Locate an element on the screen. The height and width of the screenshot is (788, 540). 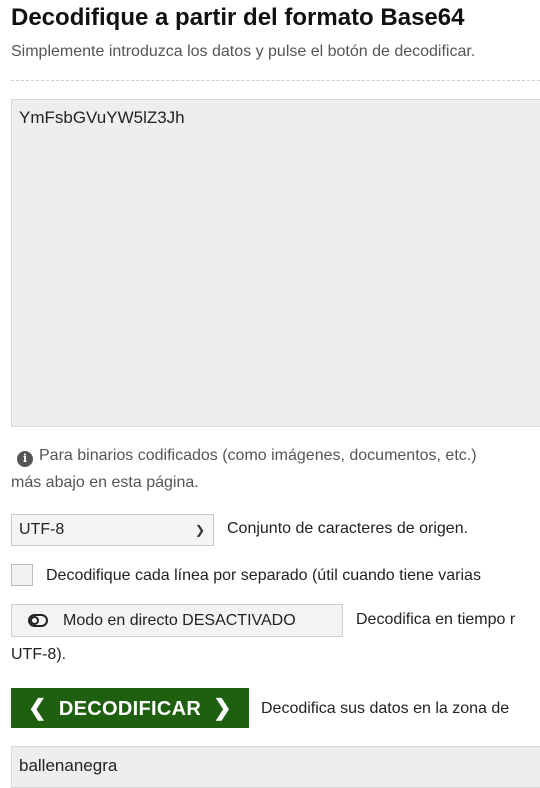
live-mode-button: Modo en directo DESACTIVADO is located at coordinates (177, 620).